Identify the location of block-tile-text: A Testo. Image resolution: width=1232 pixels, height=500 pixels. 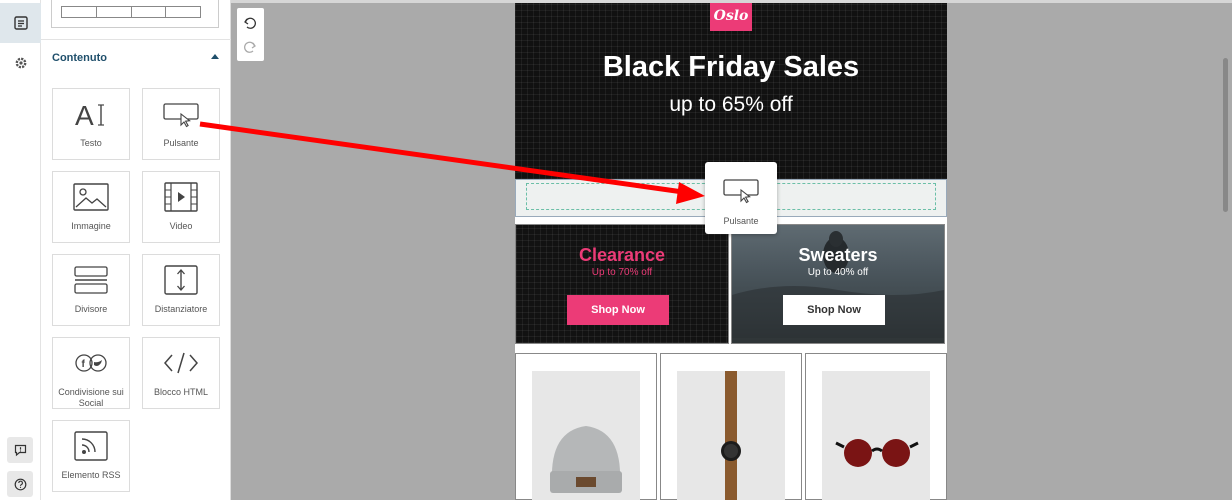
(91, 124).